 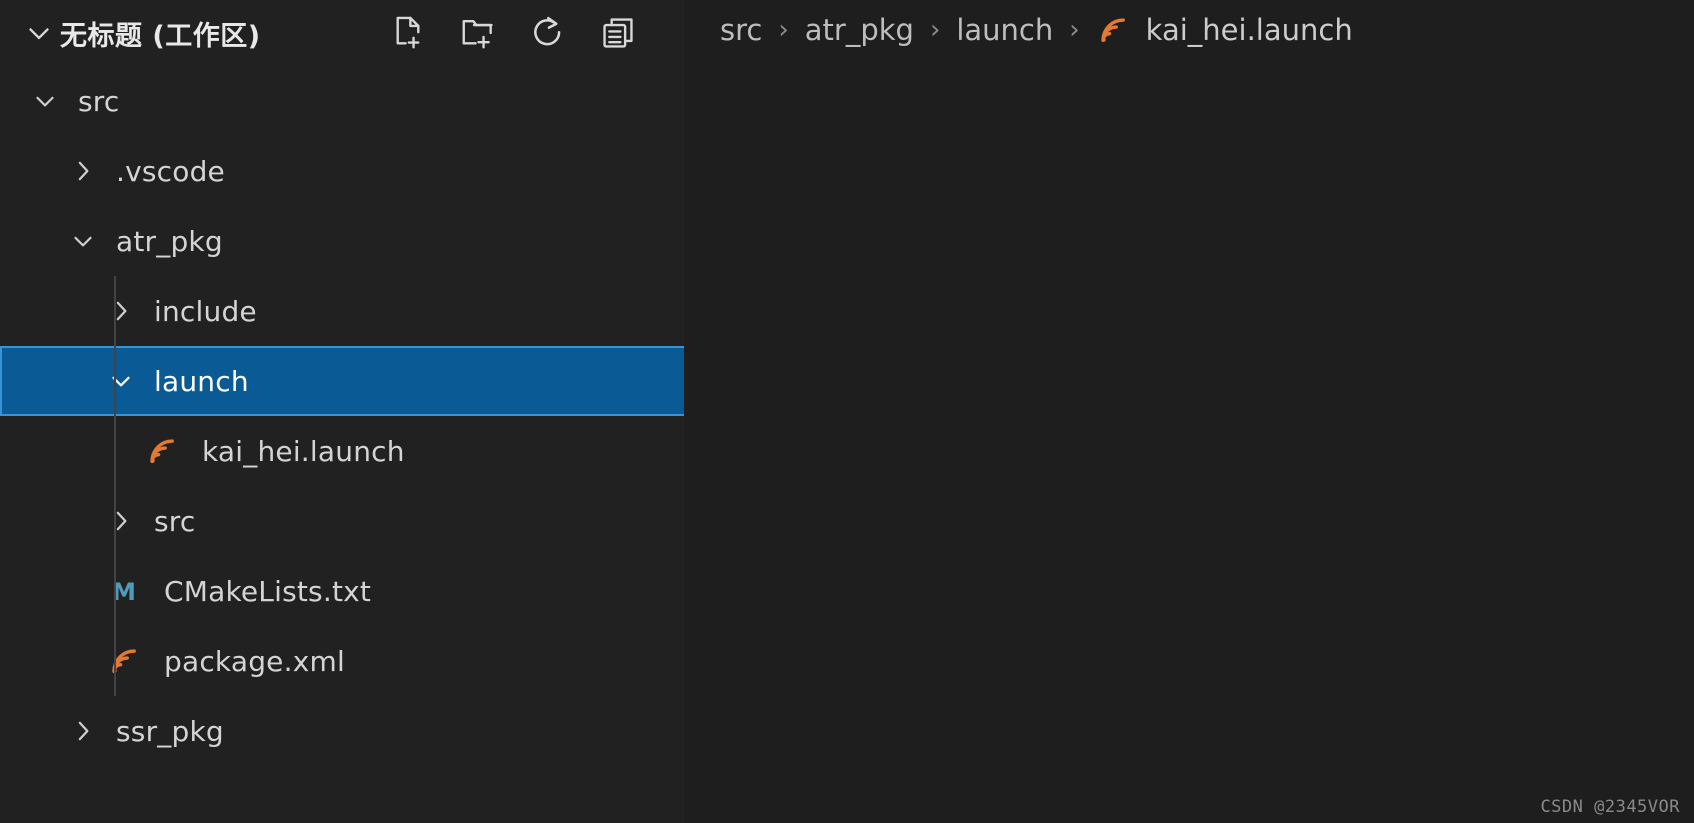 I want to click on explorer-header: 无标题 (工作区), so click(x=342, y=33).